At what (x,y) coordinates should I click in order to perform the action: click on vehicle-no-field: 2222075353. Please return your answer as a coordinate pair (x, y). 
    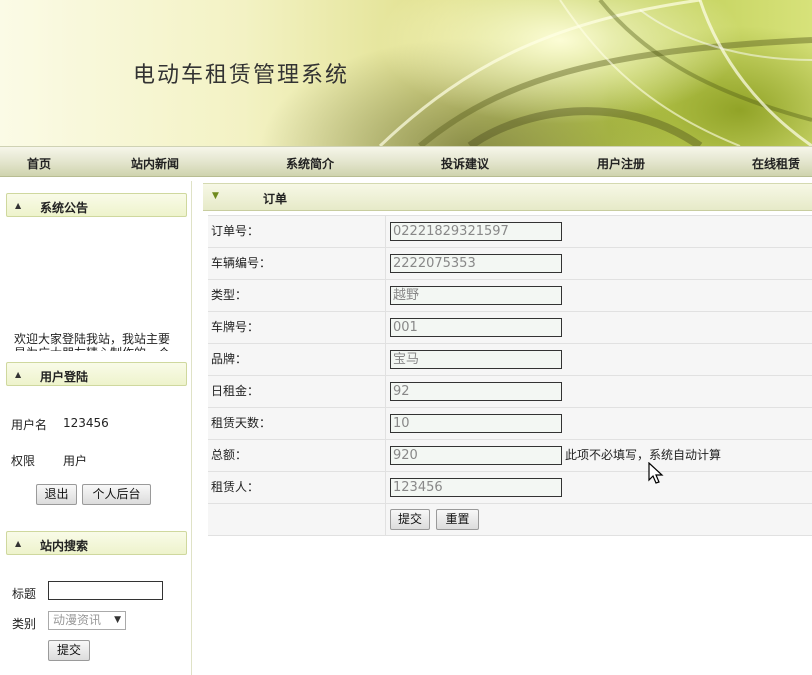
    Looking at the image, I should click on (476, 263).